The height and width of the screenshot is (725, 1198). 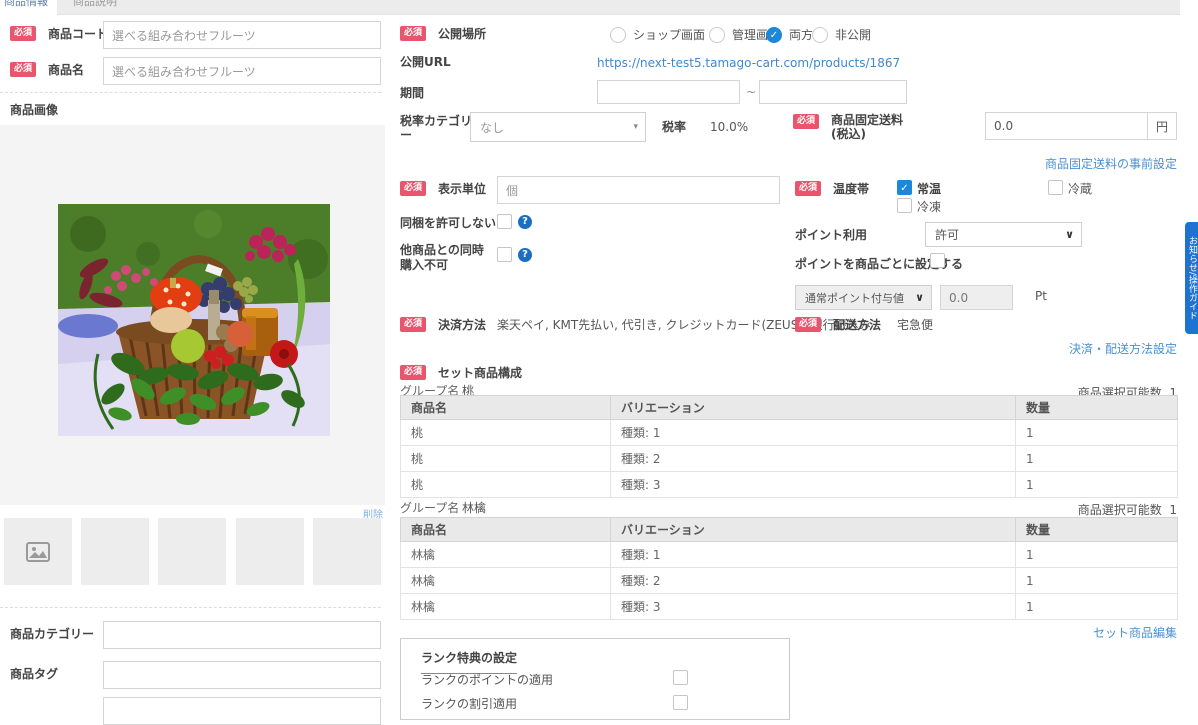 What do you see at coordinates (674, 127) in the screenshot?
I see `tax-rate-label: 税率` at bounding box center [674, 127].